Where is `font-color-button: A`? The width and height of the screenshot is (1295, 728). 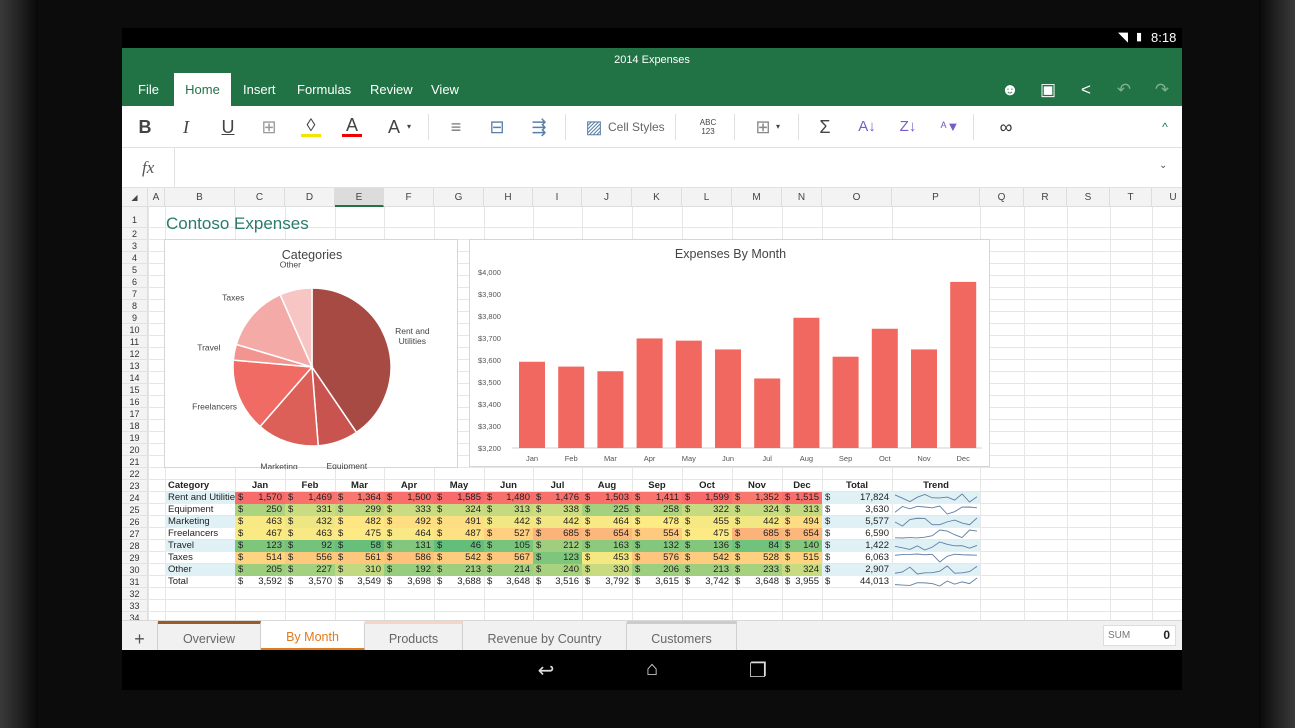
font-color-button: A is located at coordinates (352, 126).